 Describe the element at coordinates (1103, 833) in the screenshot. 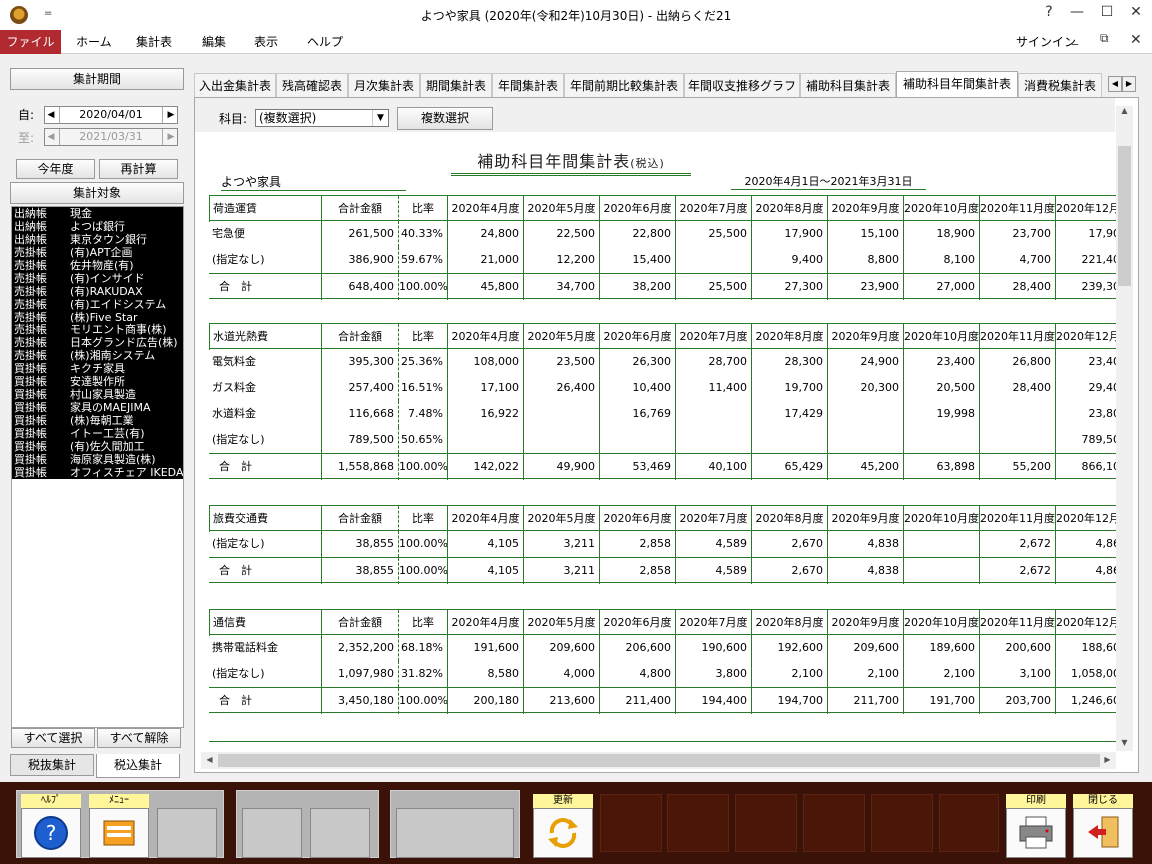

I see `close-button` at that location.